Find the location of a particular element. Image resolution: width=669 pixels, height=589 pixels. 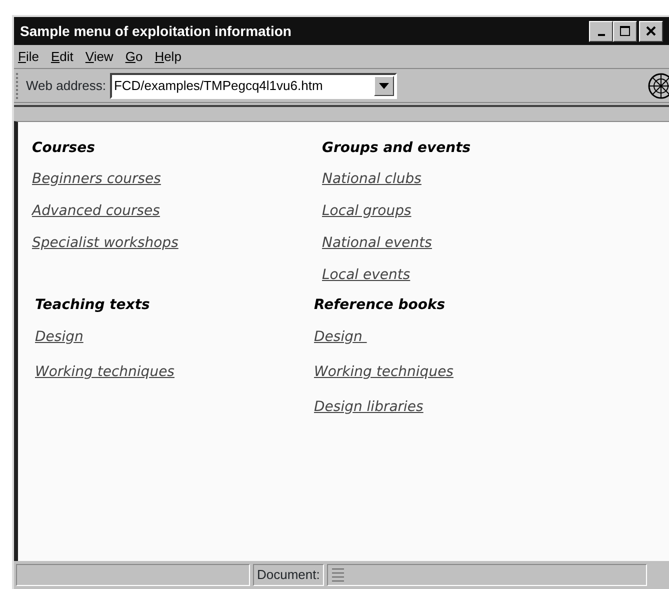

address-field: FCD/examples/TMPegcq4l1vu6.htm is located at coordinates (253, 85).